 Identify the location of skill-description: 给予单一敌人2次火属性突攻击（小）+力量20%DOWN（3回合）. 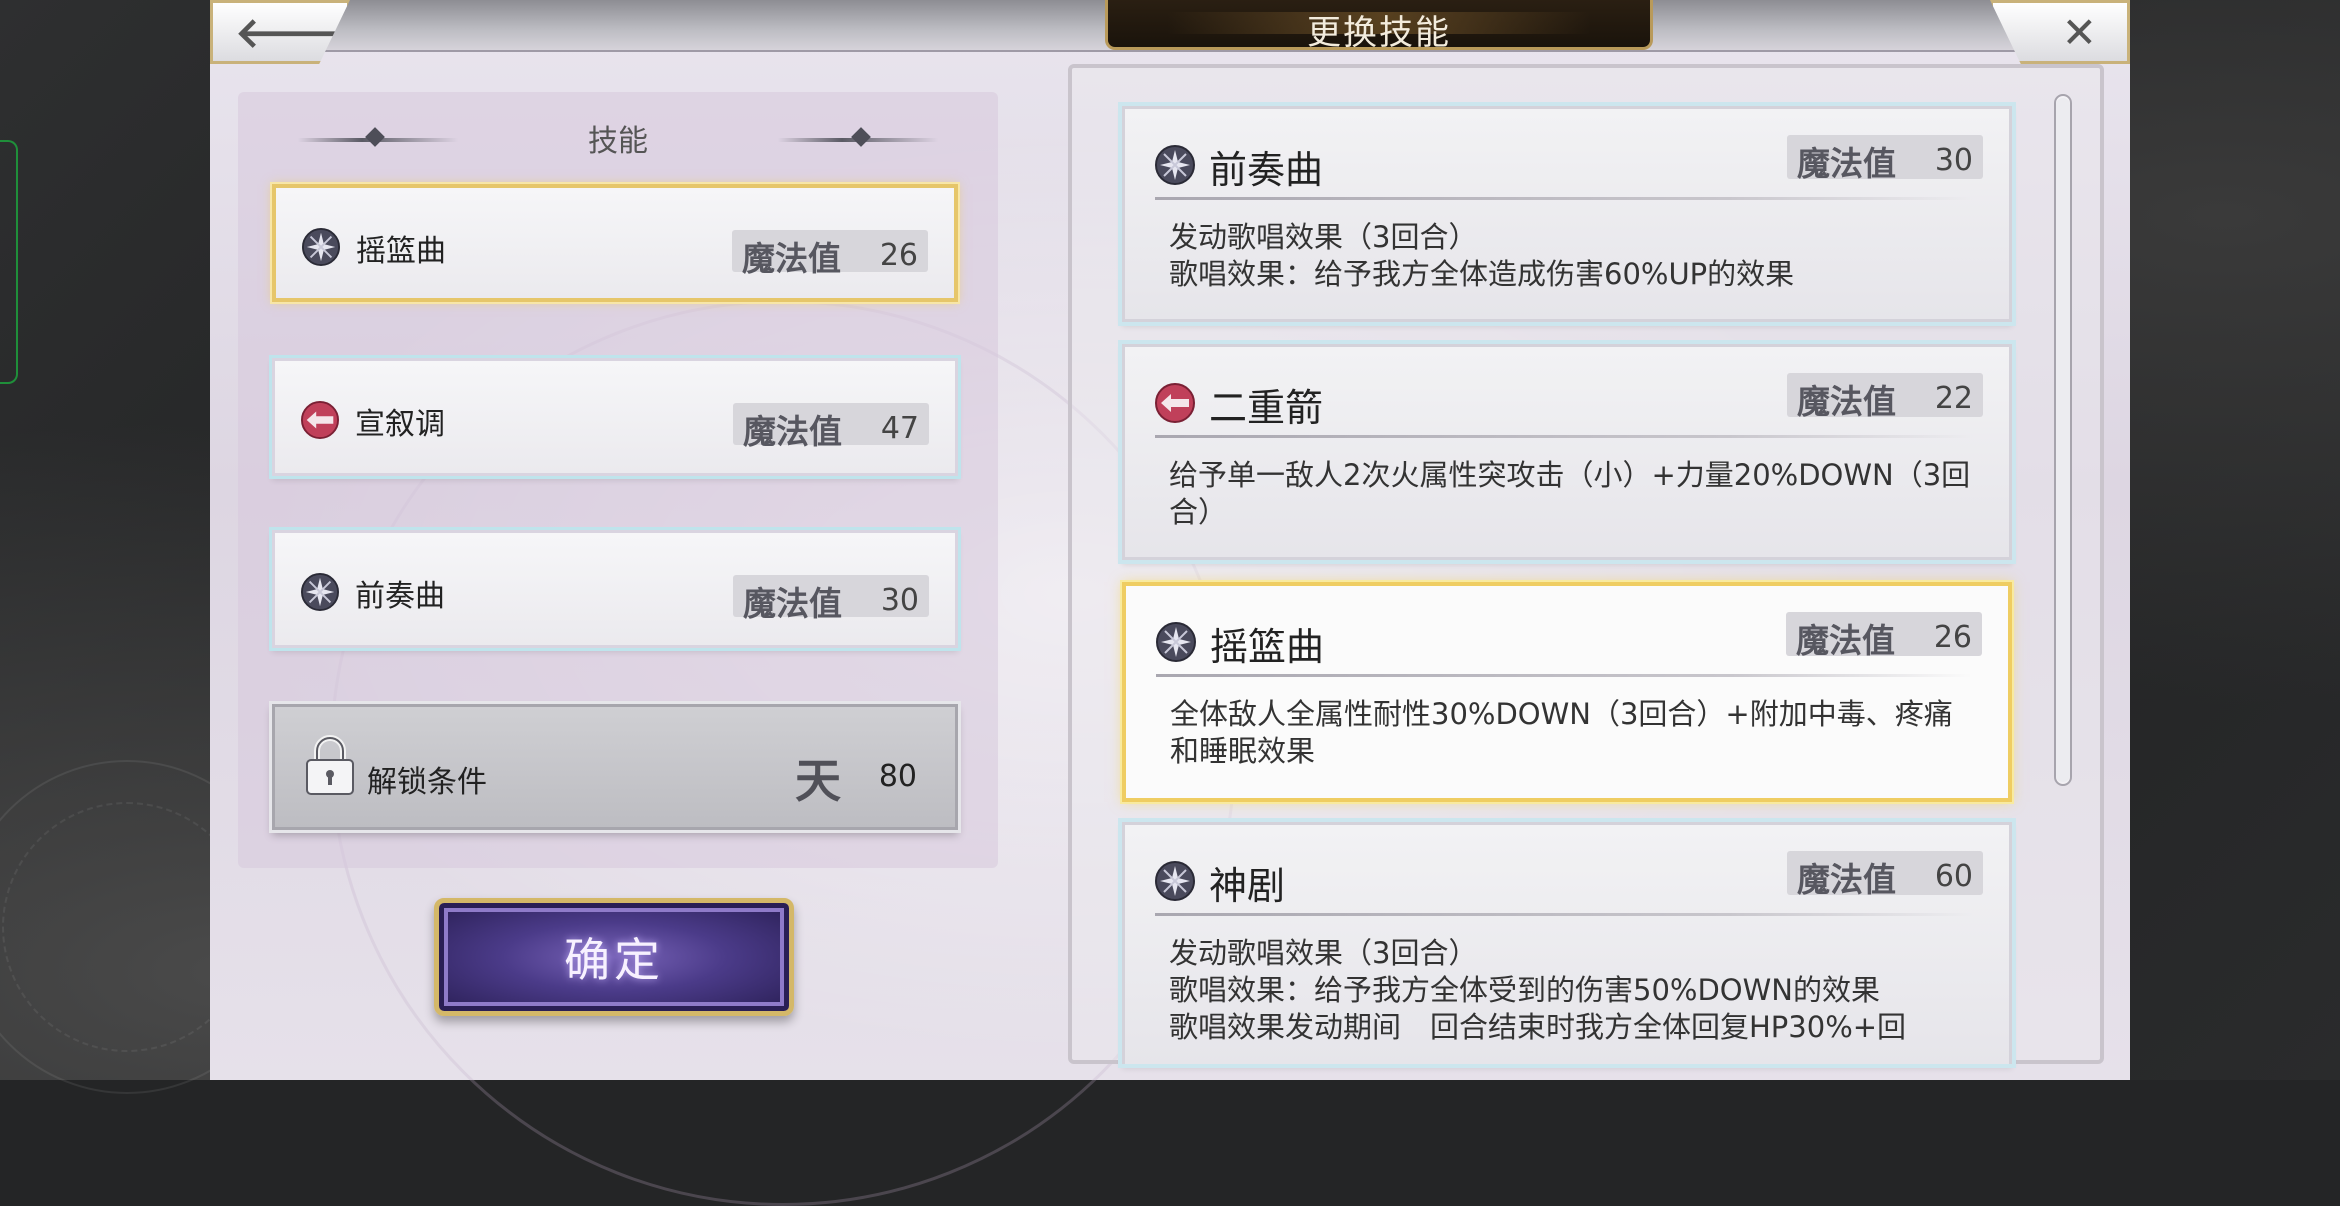
(1570, 493).